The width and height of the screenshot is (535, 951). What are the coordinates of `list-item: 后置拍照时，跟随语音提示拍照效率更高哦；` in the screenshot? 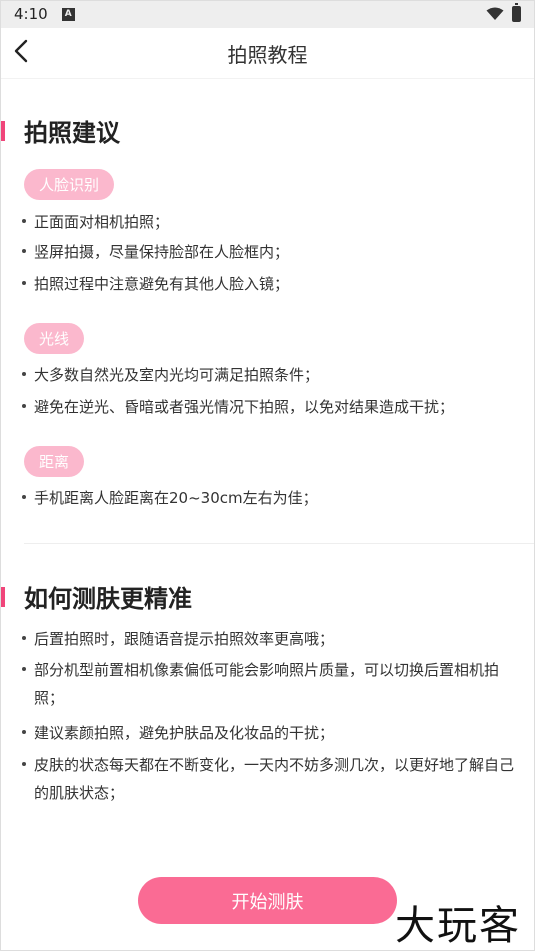 It's located at (272, 639).